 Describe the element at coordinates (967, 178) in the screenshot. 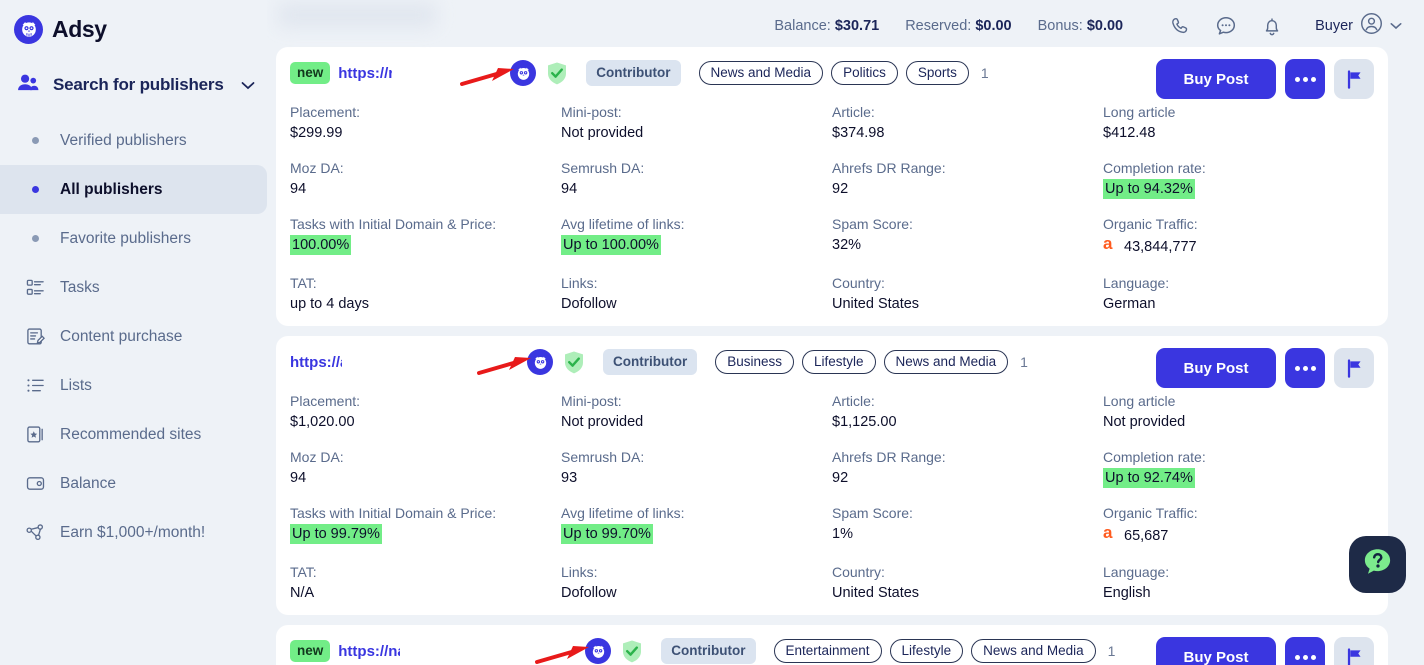

I see `metric-ahrefs-dr: Ahrefs DR Range: 92` at that location.